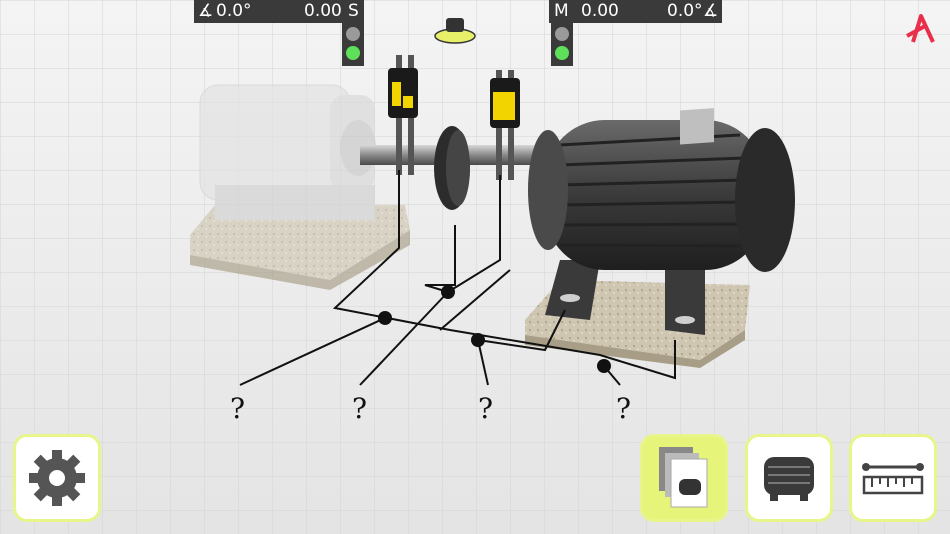 The height and width of the screenshot is (534, 950). I want to click on sensor-m-readout: M 0.00 0.0° ∡, so click(635, 11).